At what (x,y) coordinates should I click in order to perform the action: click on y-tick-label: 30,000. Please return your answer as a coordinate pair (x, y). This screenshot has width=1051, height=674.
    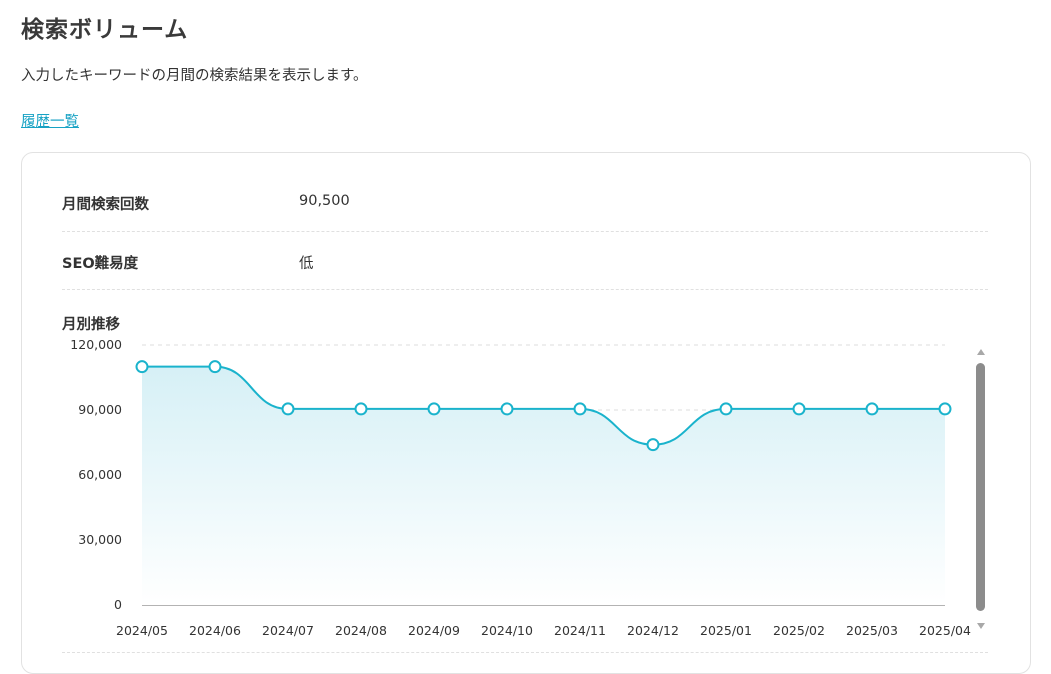
    Looking at the image, I should click on (100, 539).